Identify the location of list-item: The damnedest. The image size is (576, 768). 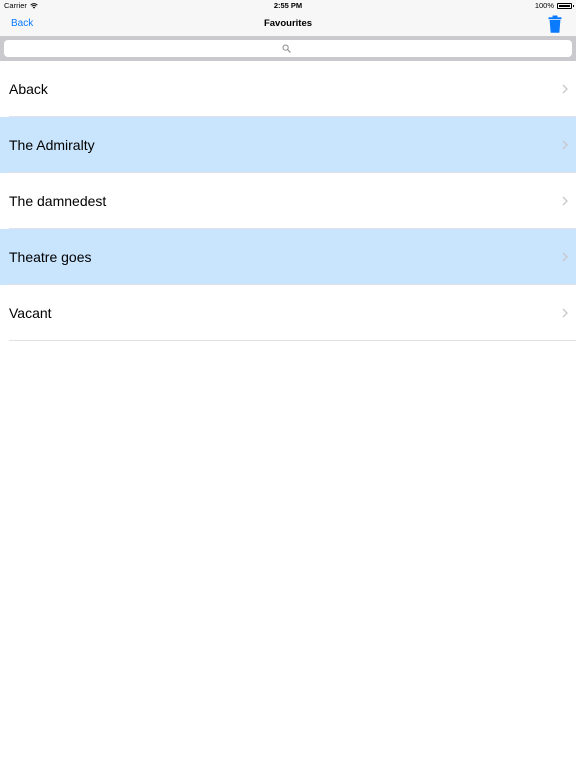
(288, 201).